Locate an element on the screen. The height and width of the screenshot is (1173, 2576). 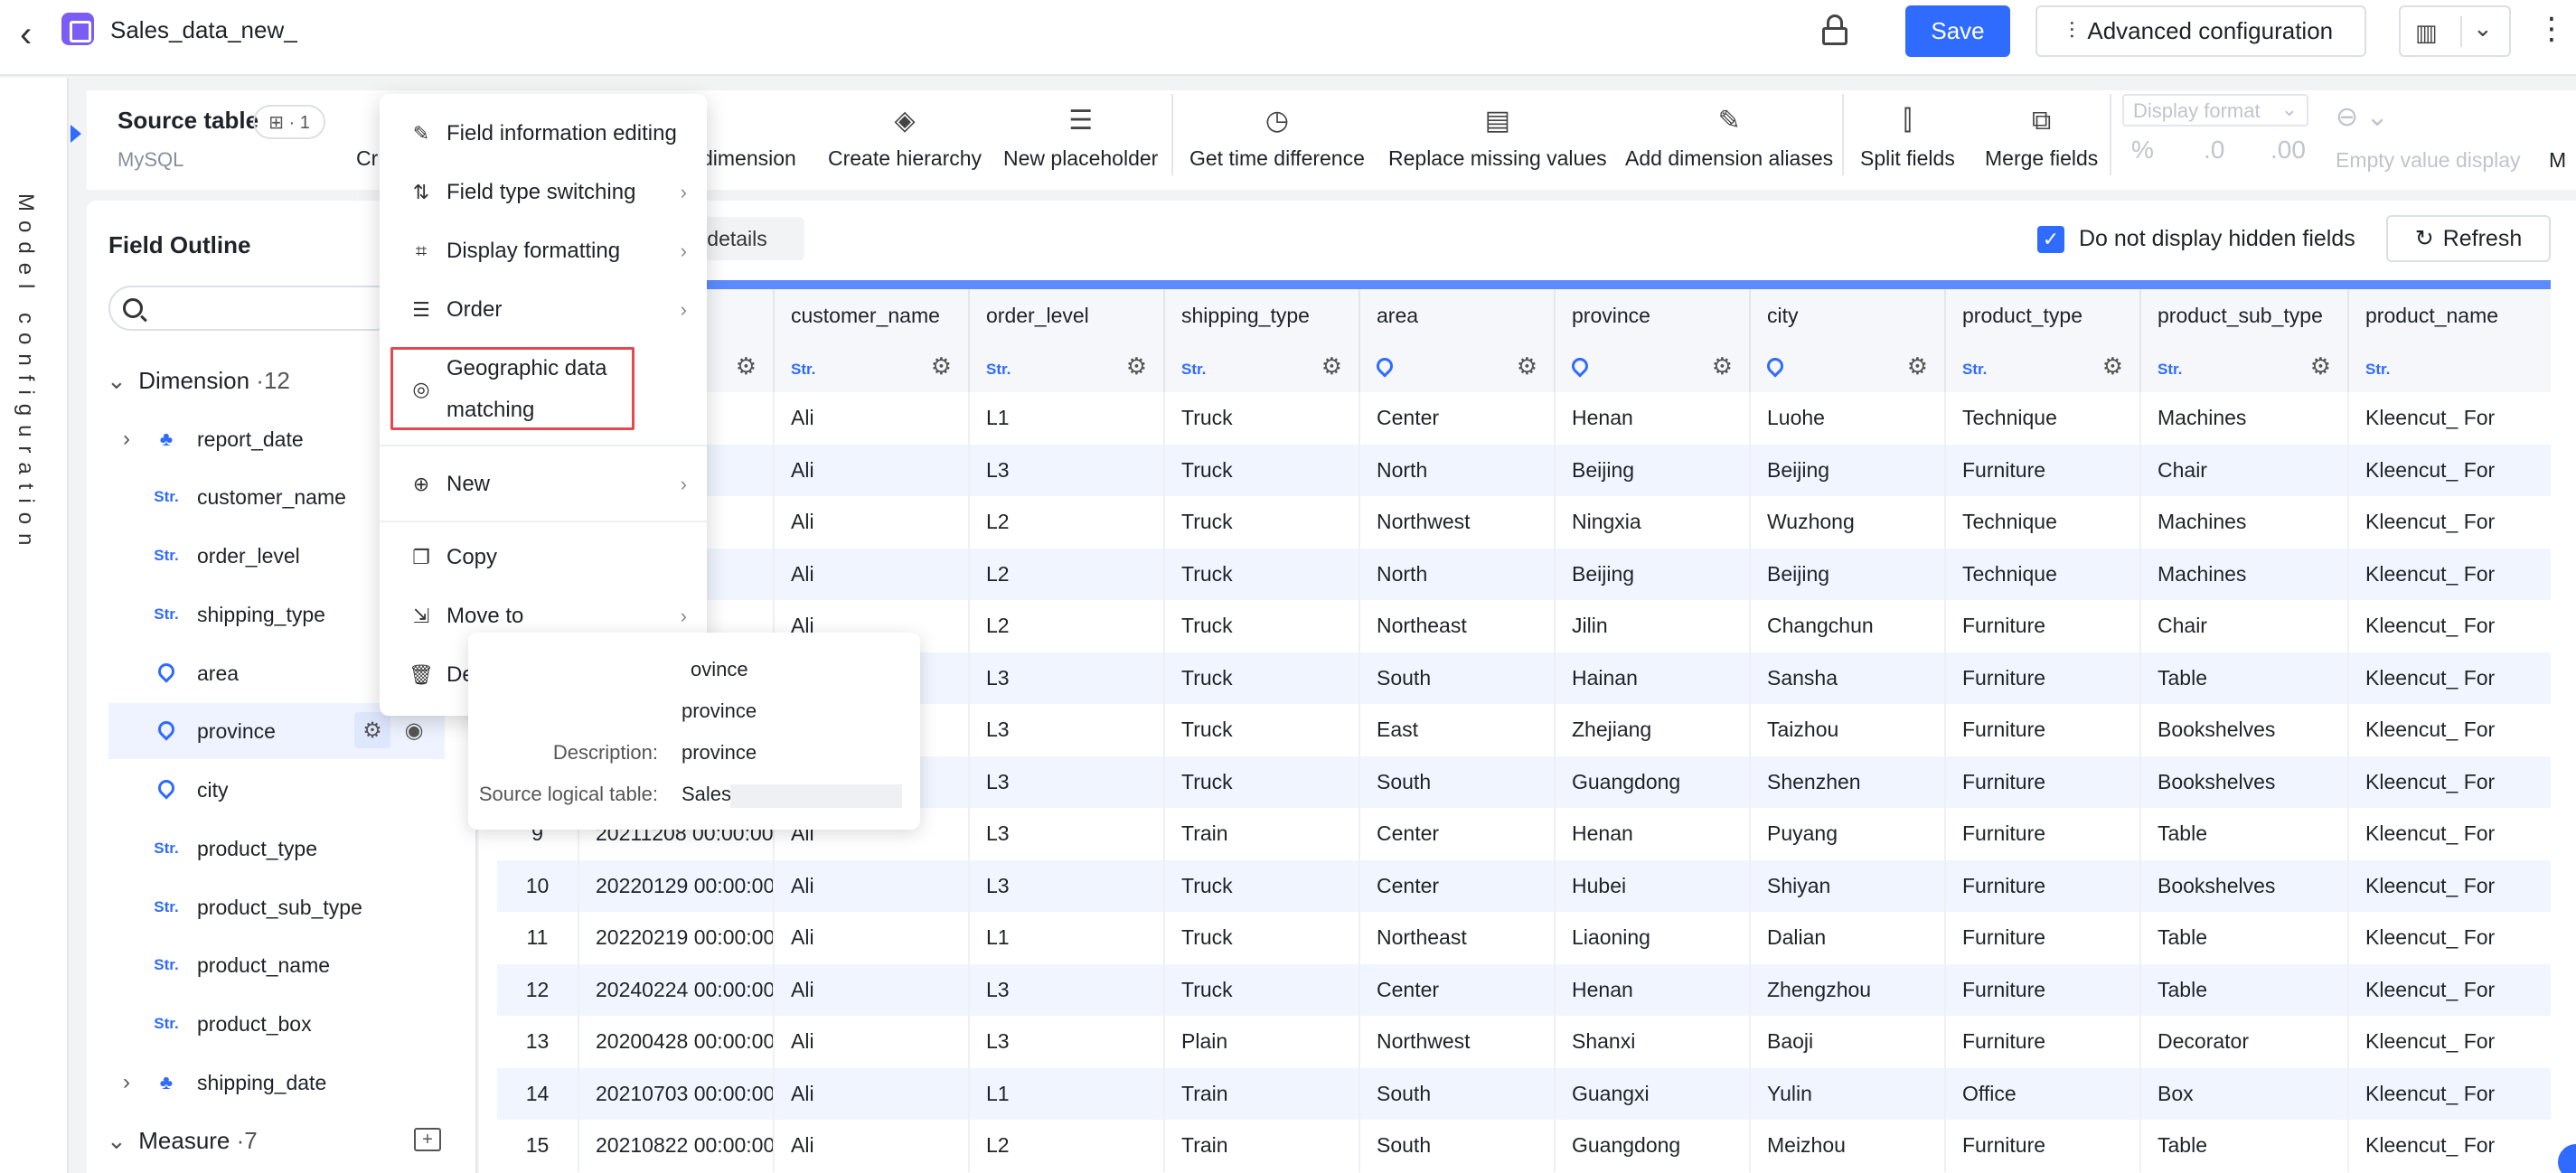
file-title: Sales_data_new_ is located at coordinates (204, 30).